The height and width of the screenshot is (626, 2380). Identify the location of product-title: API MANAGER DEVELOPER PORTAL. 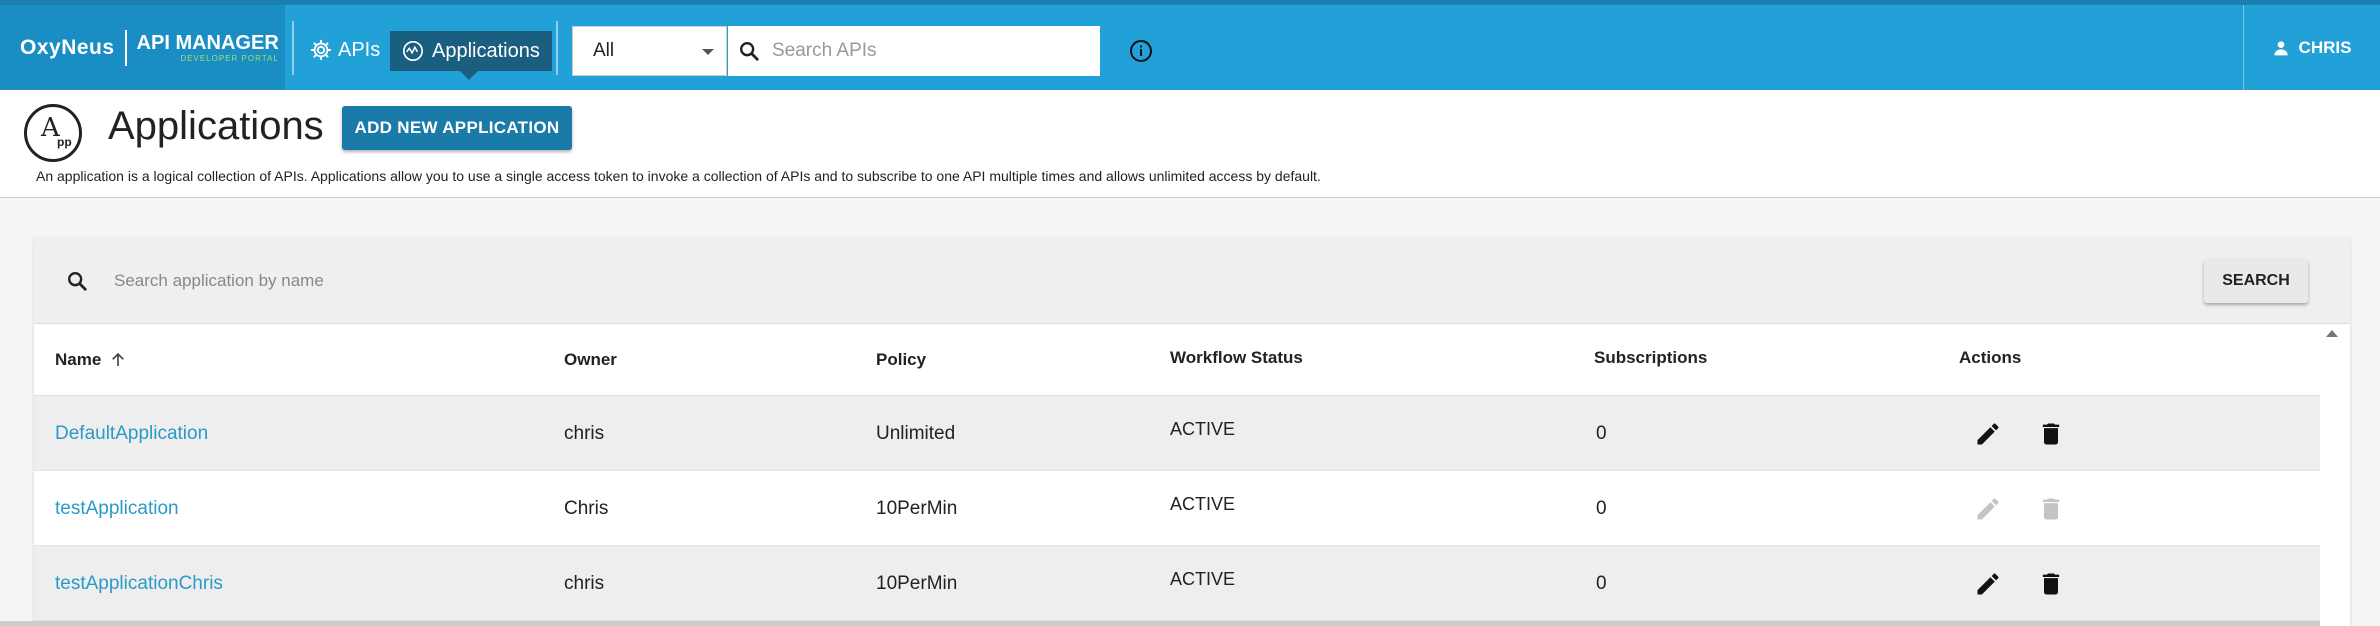
(208, 47).